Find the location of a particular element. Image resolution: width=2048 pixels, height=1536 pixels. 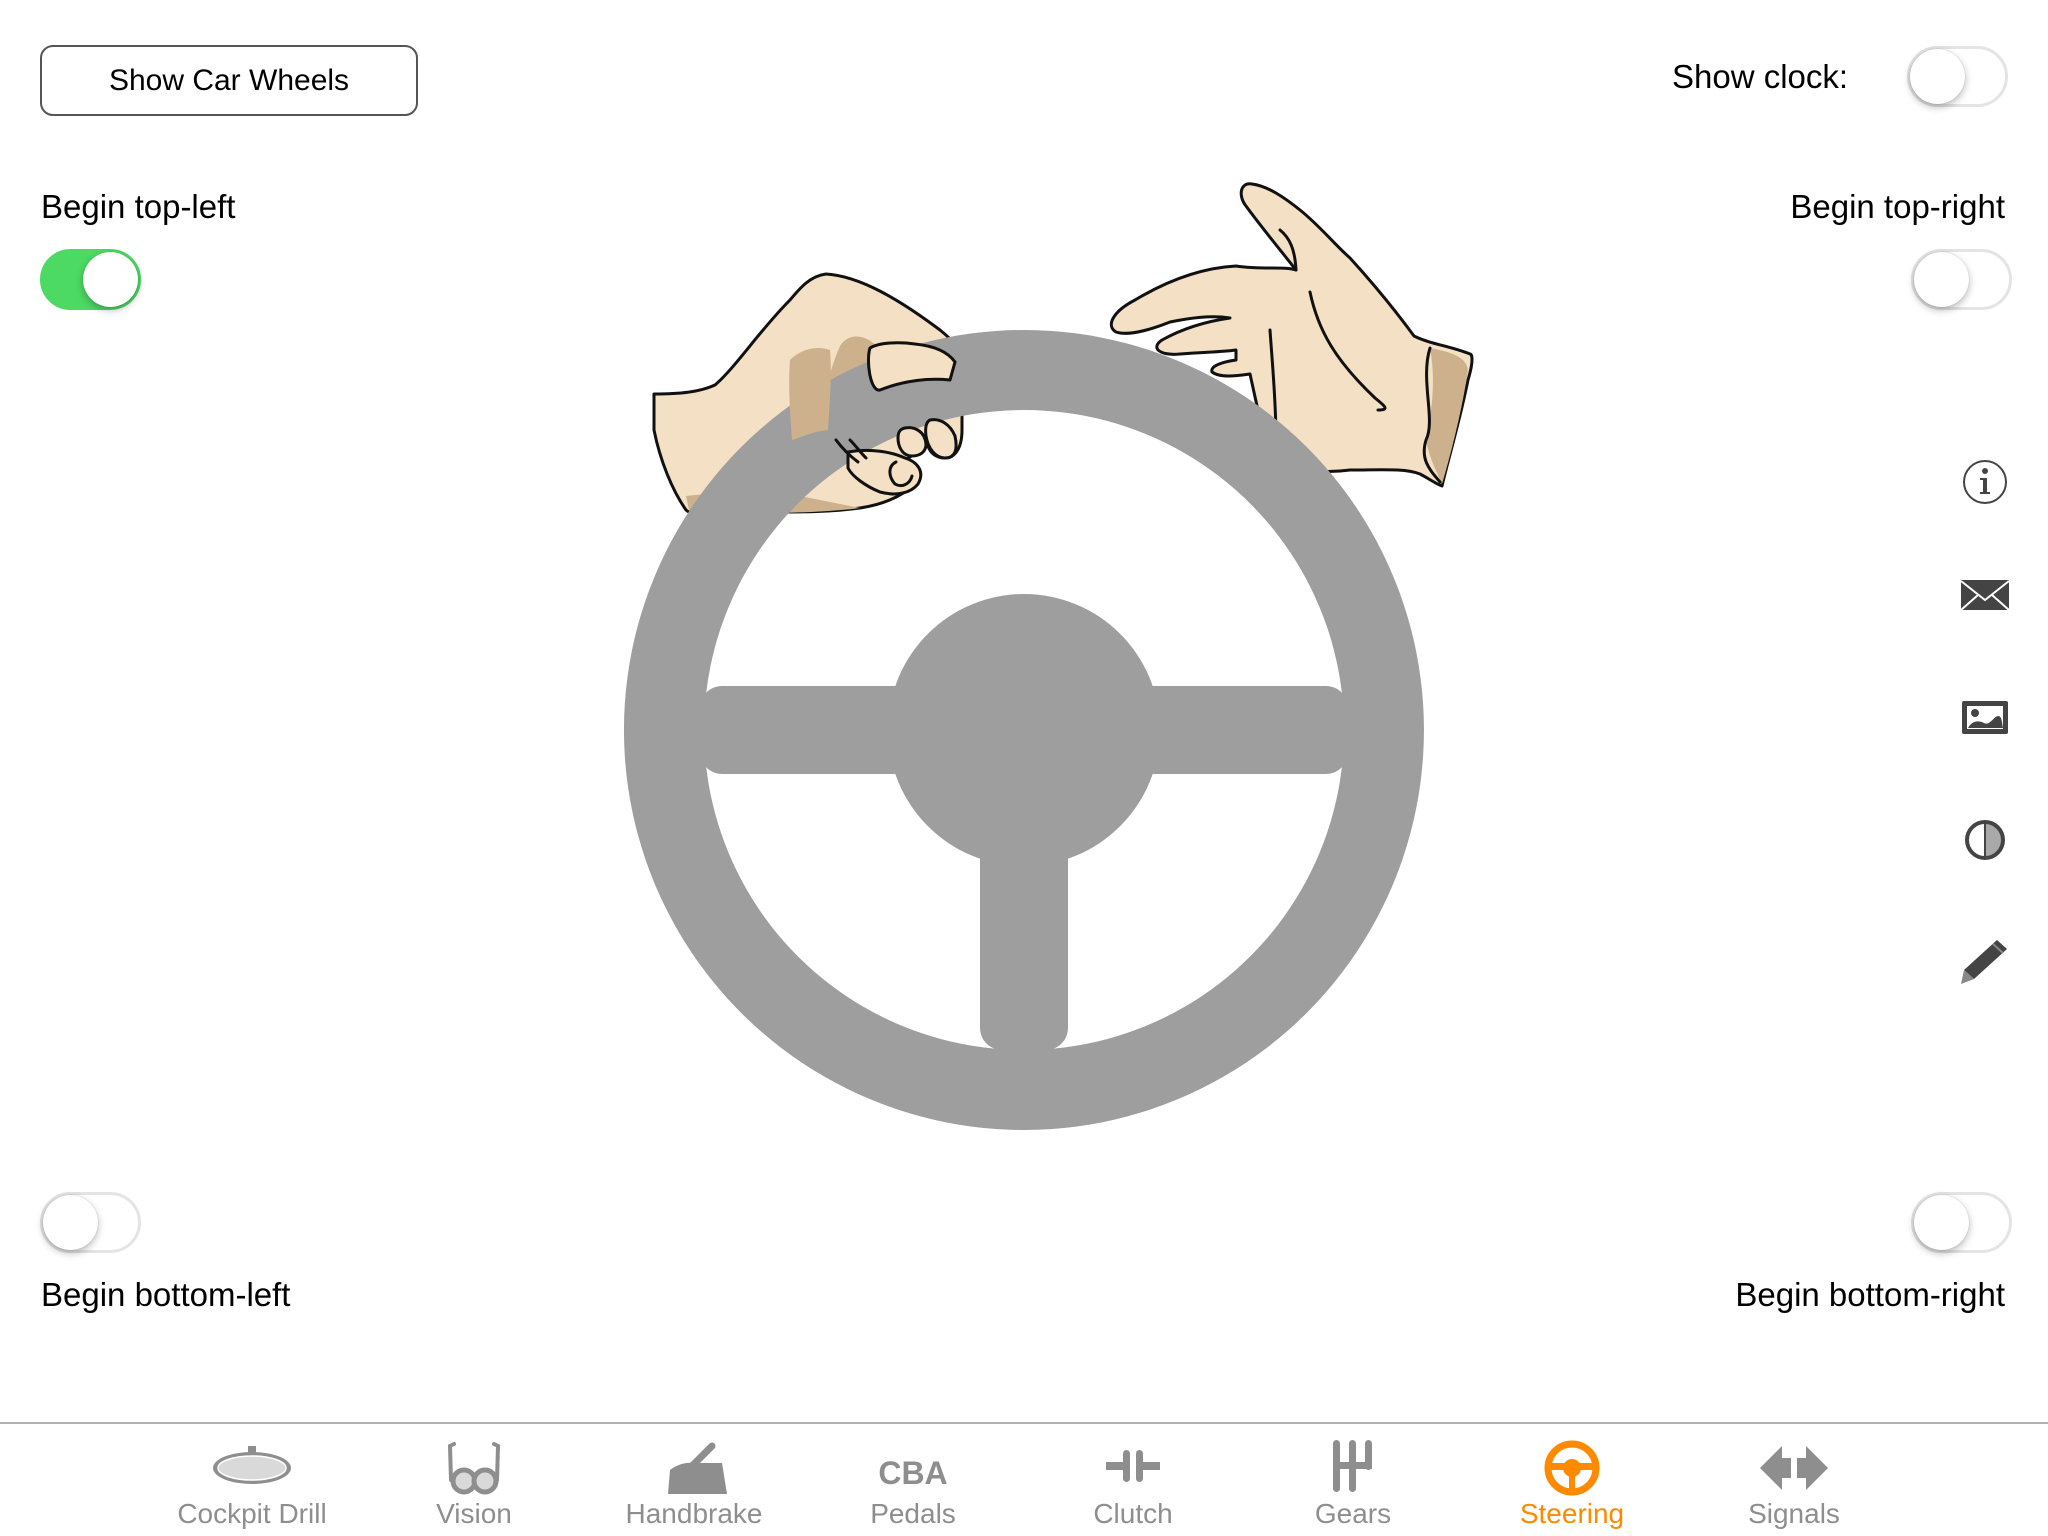

contrast-button is located at coordinates (1985, 840).